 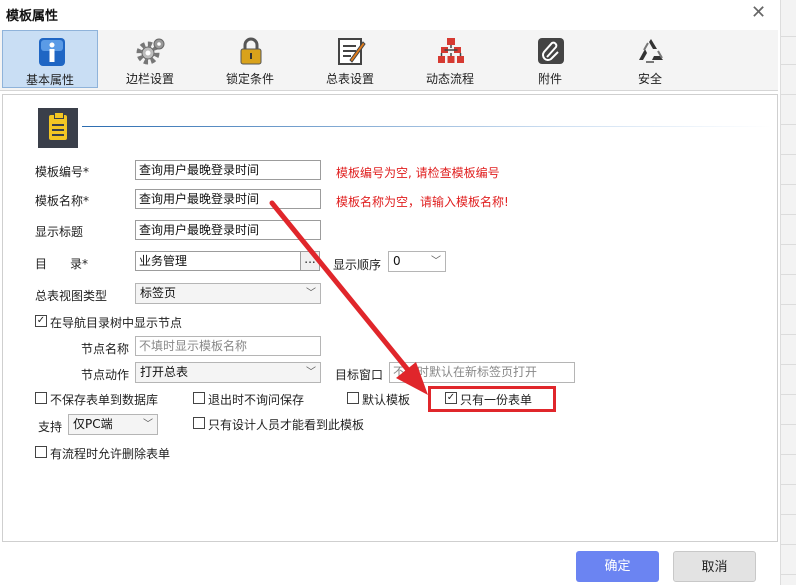 I want to click on annotation-arrow, so click(x=348, y=297).